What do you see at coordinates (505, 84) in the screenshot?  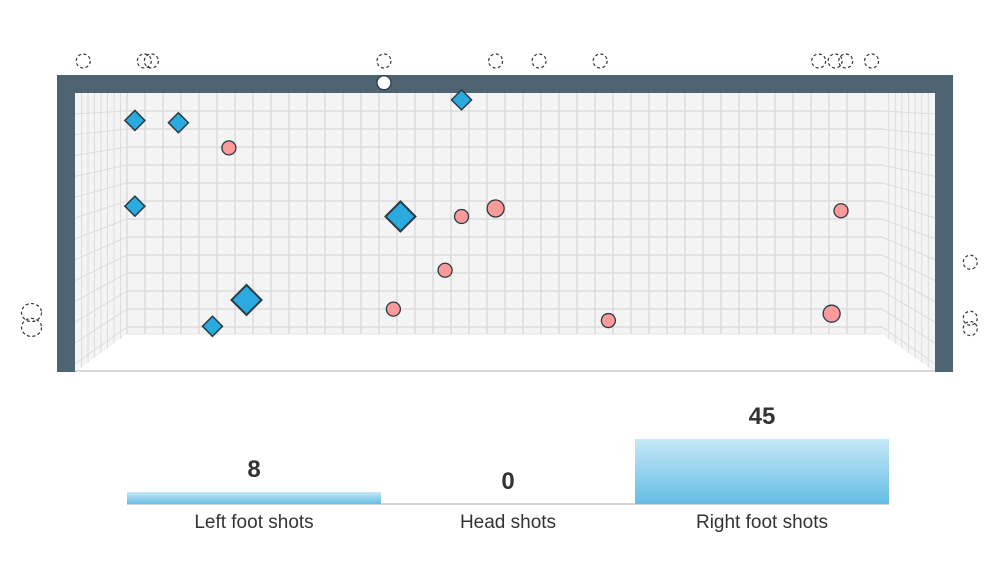 I see `crossbar` at bounding box center [505, 84].